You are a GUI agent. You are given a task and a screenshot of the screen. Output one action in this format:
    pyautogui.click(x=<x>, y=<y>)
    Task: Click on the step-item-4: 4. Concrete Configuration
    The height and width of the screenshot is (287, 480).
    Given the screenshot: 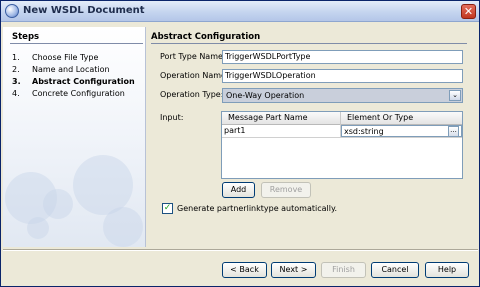 What is the action you would take?
    pyautogui.click(x=68, y=93)
    